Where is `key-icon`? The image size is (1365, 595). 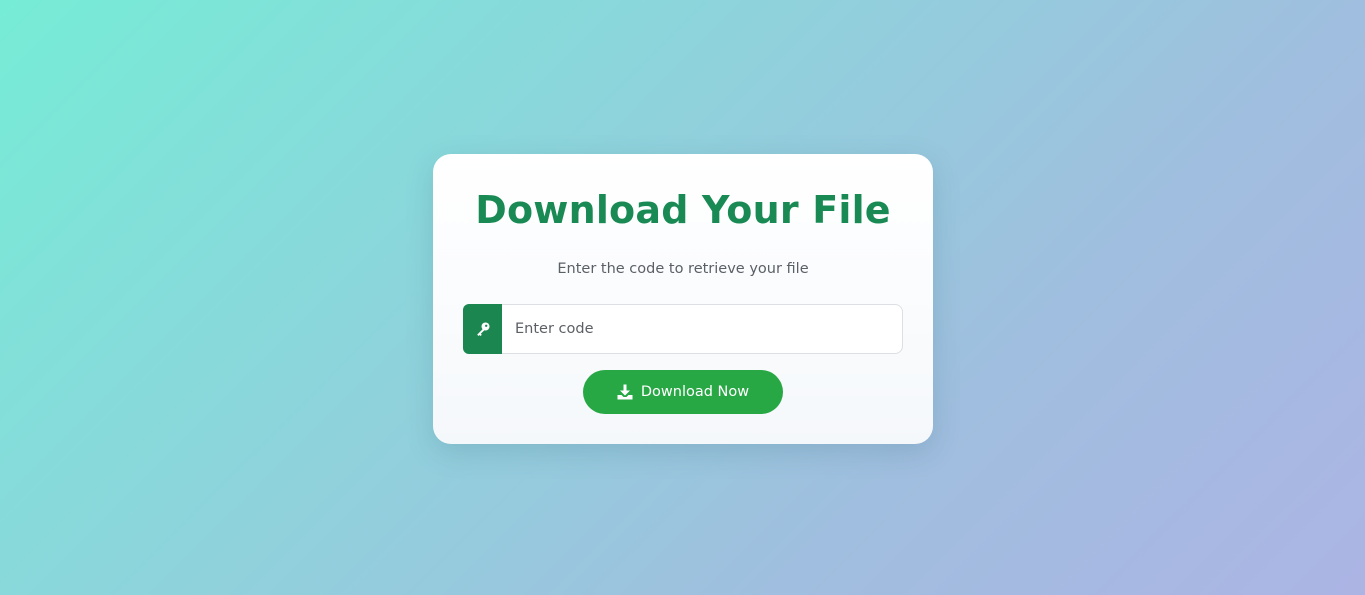
key-icon is located at coordinates (482, 329).